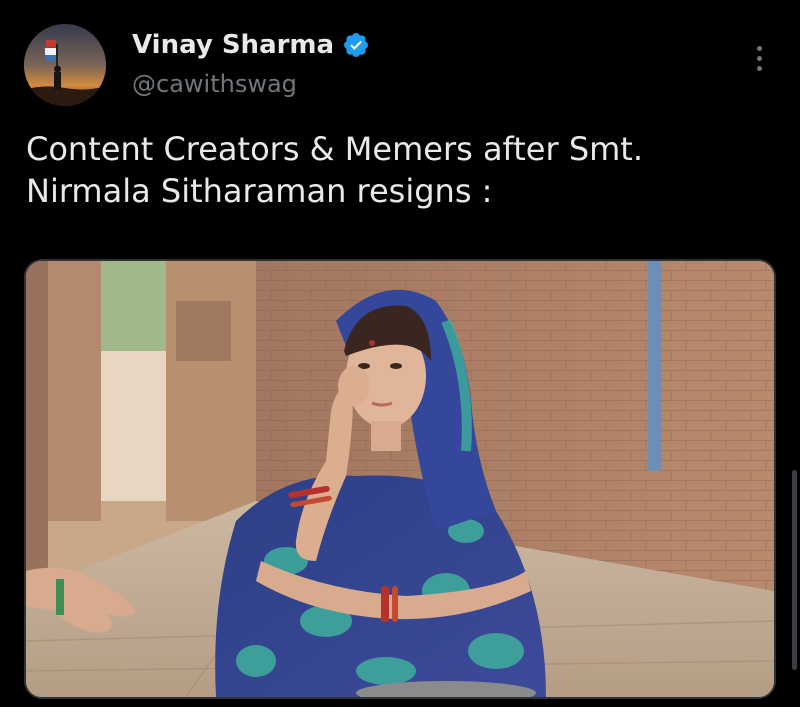  What do you see at coordinates (214, 84) in the screenshot?
I see `author-handle: @cawithswag` at bounding box center [214, 84].